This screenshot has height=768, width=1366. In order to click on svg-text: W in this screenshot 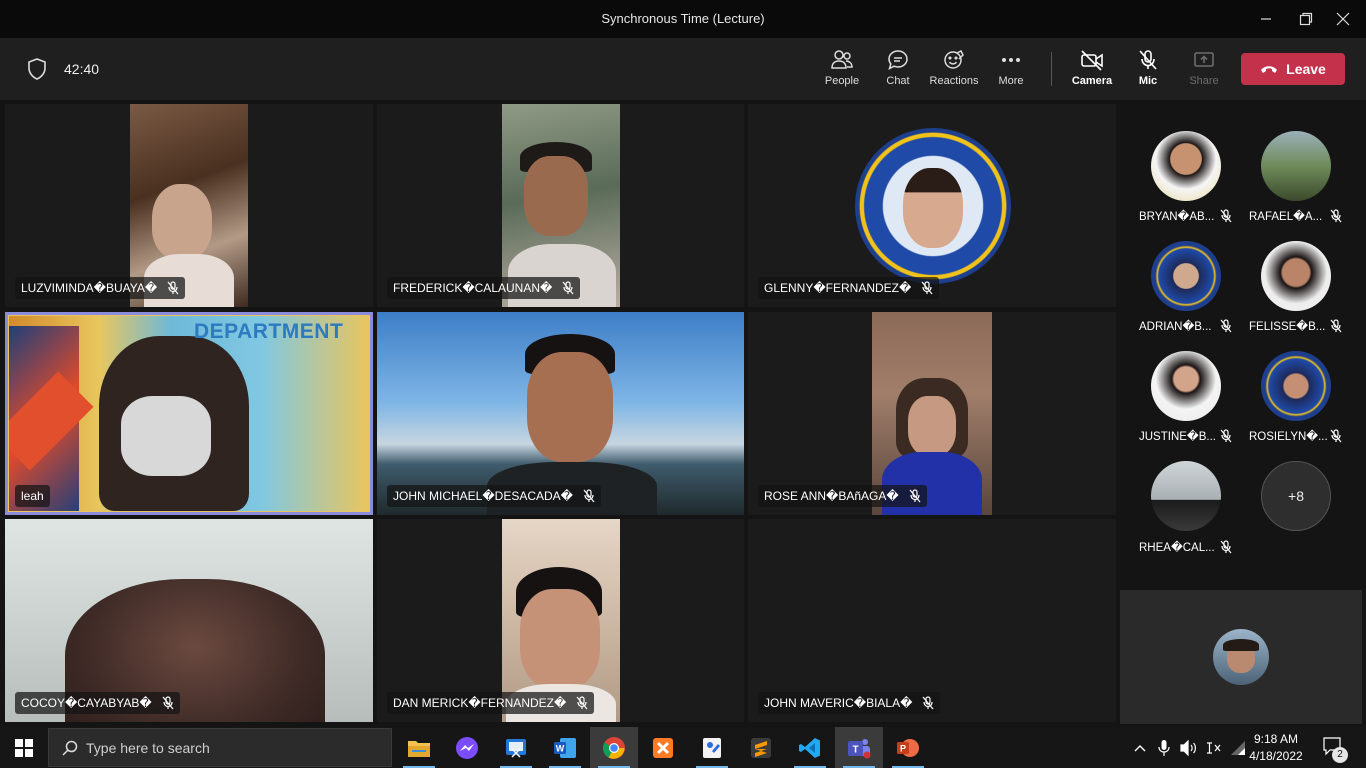, I will do `click(560, 748)`.